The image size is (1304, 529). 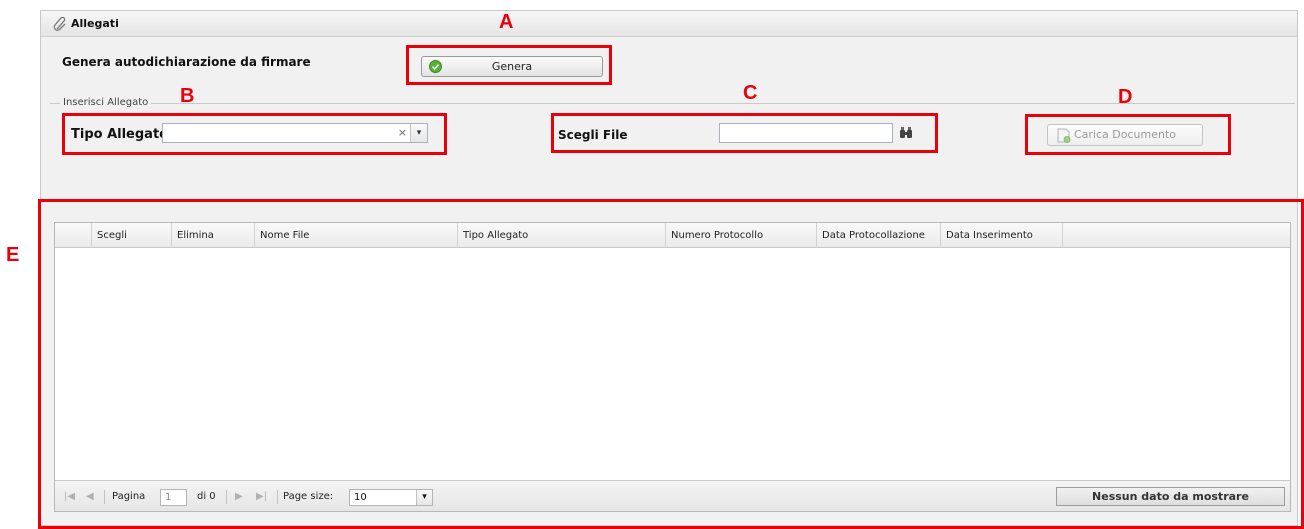 I want to click on annotation-label-b: B, so click(x=187, y=96).